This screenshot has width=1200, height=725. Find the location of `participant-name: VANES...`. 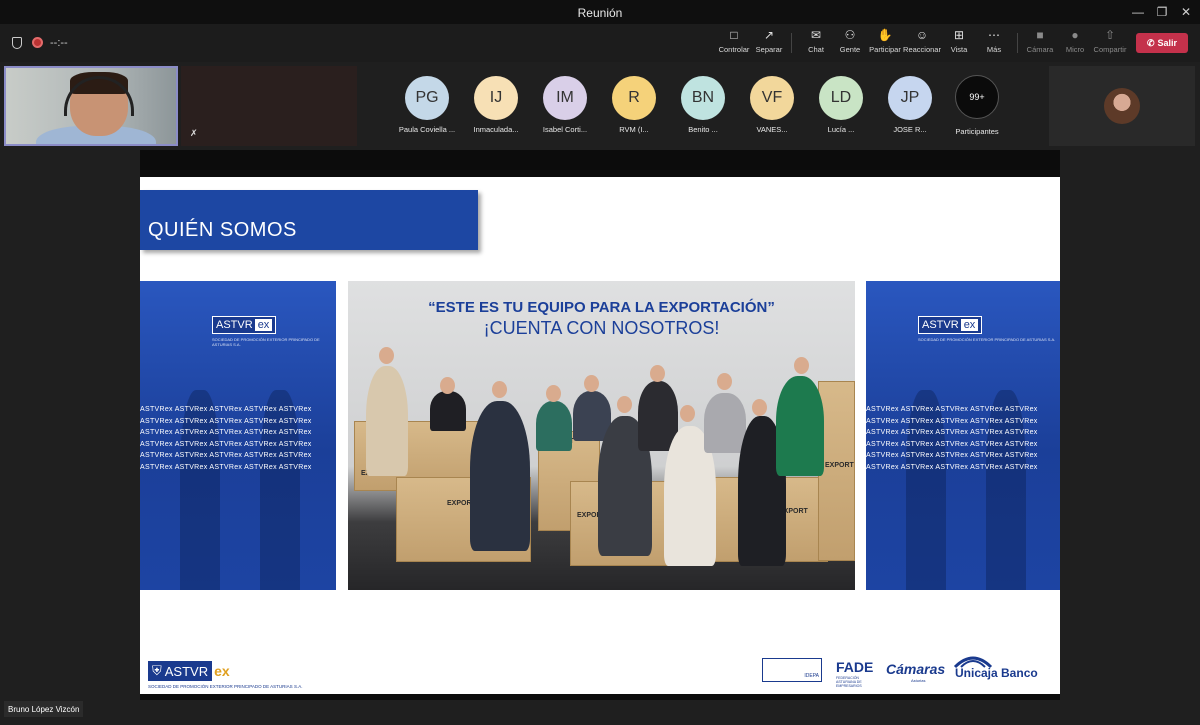

participant-name: VANES... is located at coordinates (772, 129).